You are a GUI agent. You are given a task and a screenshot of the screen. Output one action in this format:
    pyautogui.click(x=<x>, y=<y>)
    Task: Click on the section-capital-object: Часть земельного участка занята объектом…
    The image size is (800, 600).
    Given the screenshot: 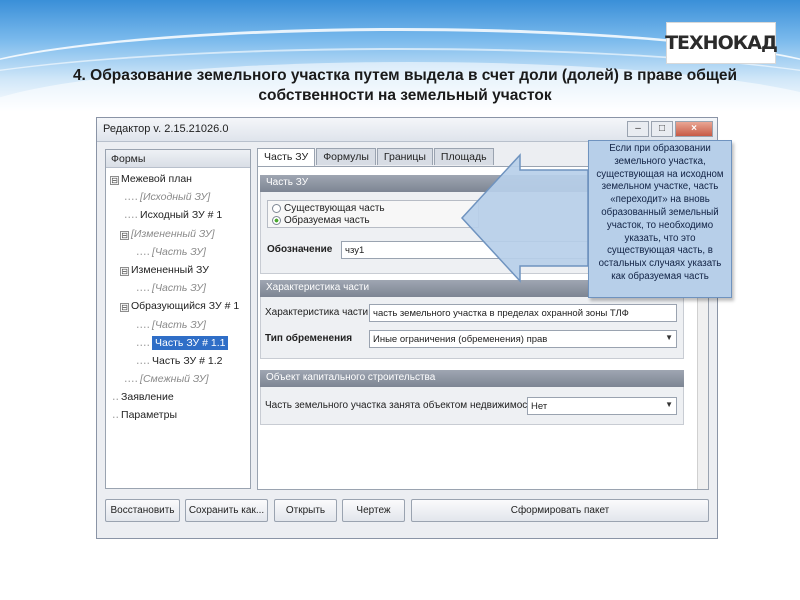 What is the action you would take?
    pyautogui.click(x=472, y=406)
    